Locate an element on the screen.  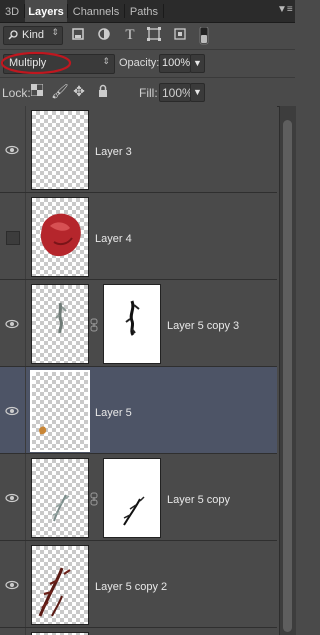
layer-name: Layer 3 is located at coordinates (113, 152).